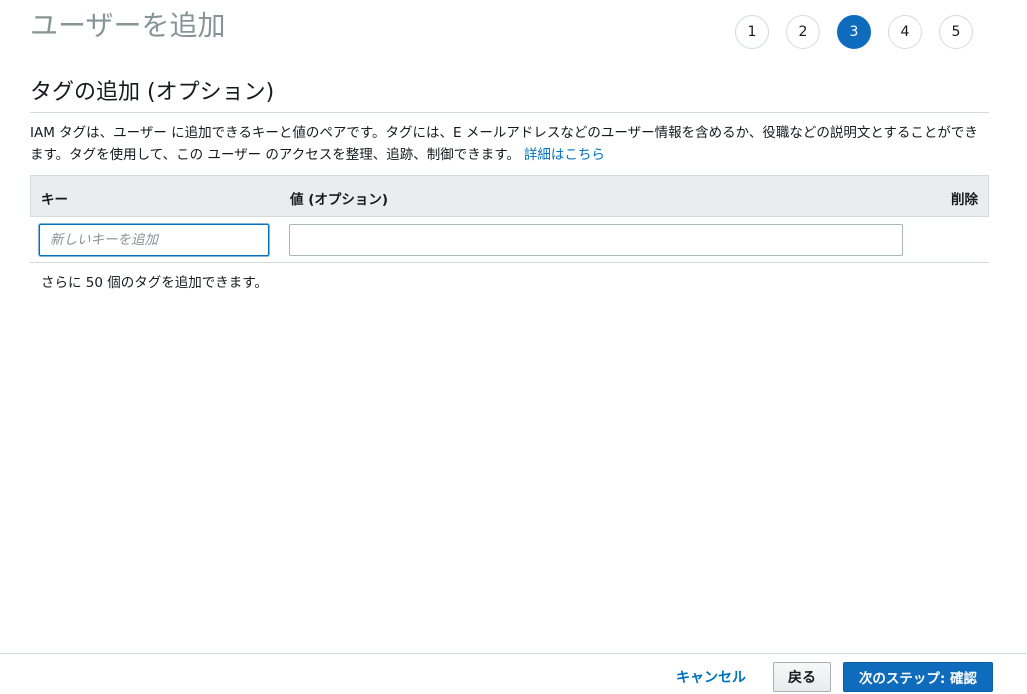  I want to click on tag-table: キー 値 (オプション) 削除, so click(509, 219).